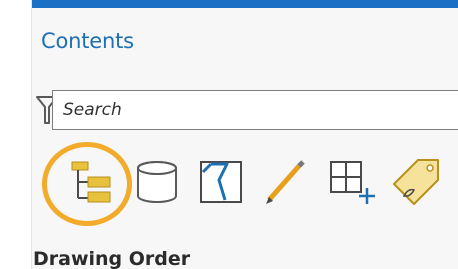 Image resolution: width=458 pixels, height=269 pixels. I want to click on pane-title: Contents, so click(87, 41).